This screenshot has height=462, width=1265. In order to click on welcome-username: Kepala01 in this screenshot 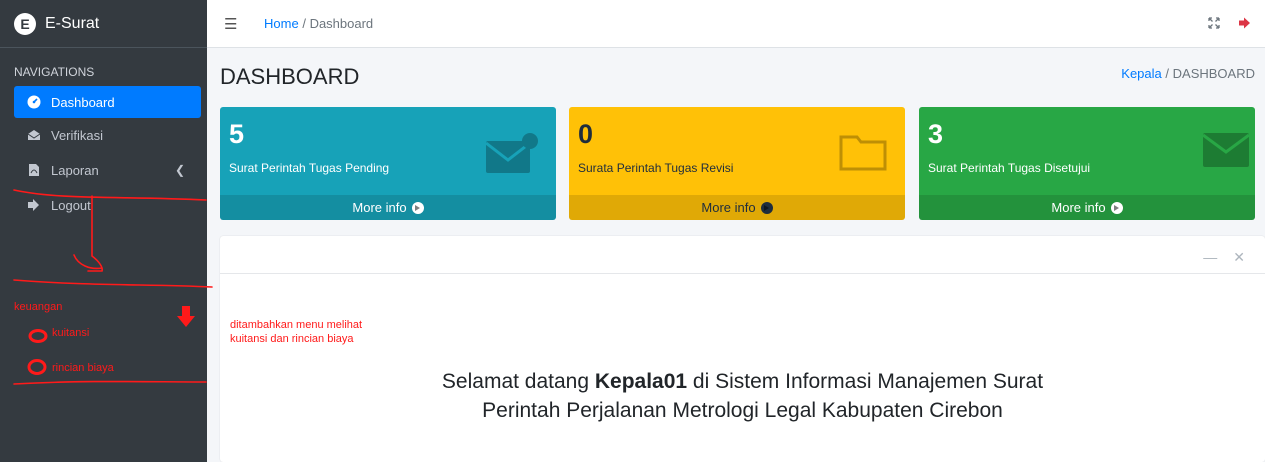, I will do `click(641, 381)`.